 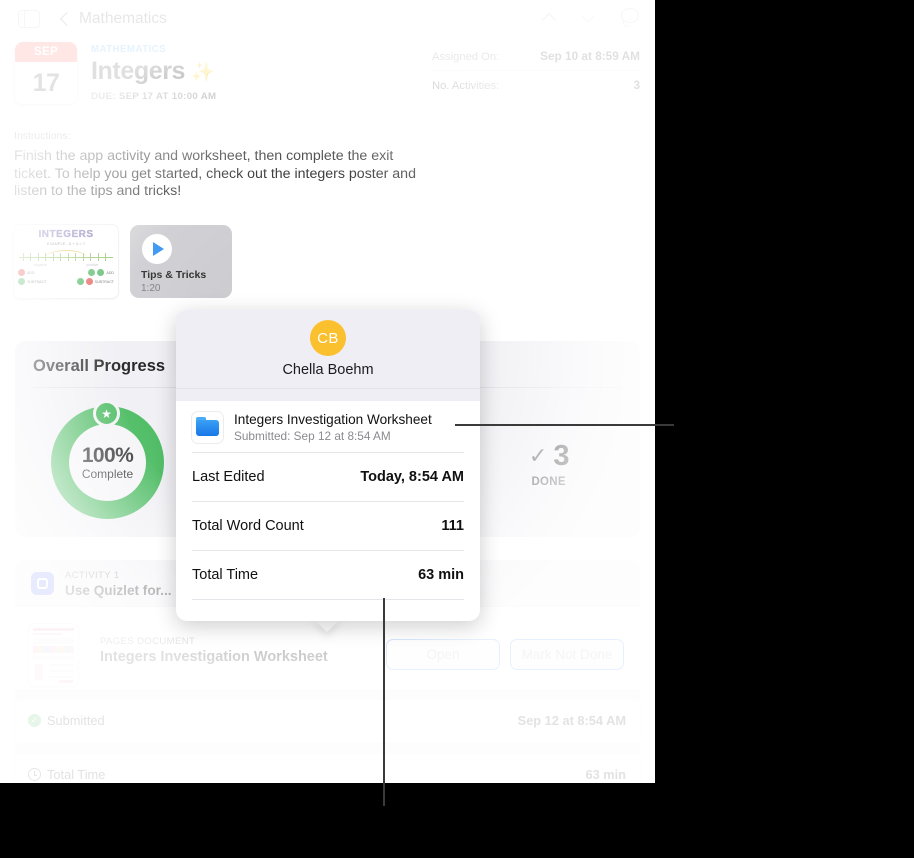 What do you see at coordinates (590, 56) in the screenshot?
I see `meta-value: Sep 10 at 8:59 AM` at bounding box center [590, 56].